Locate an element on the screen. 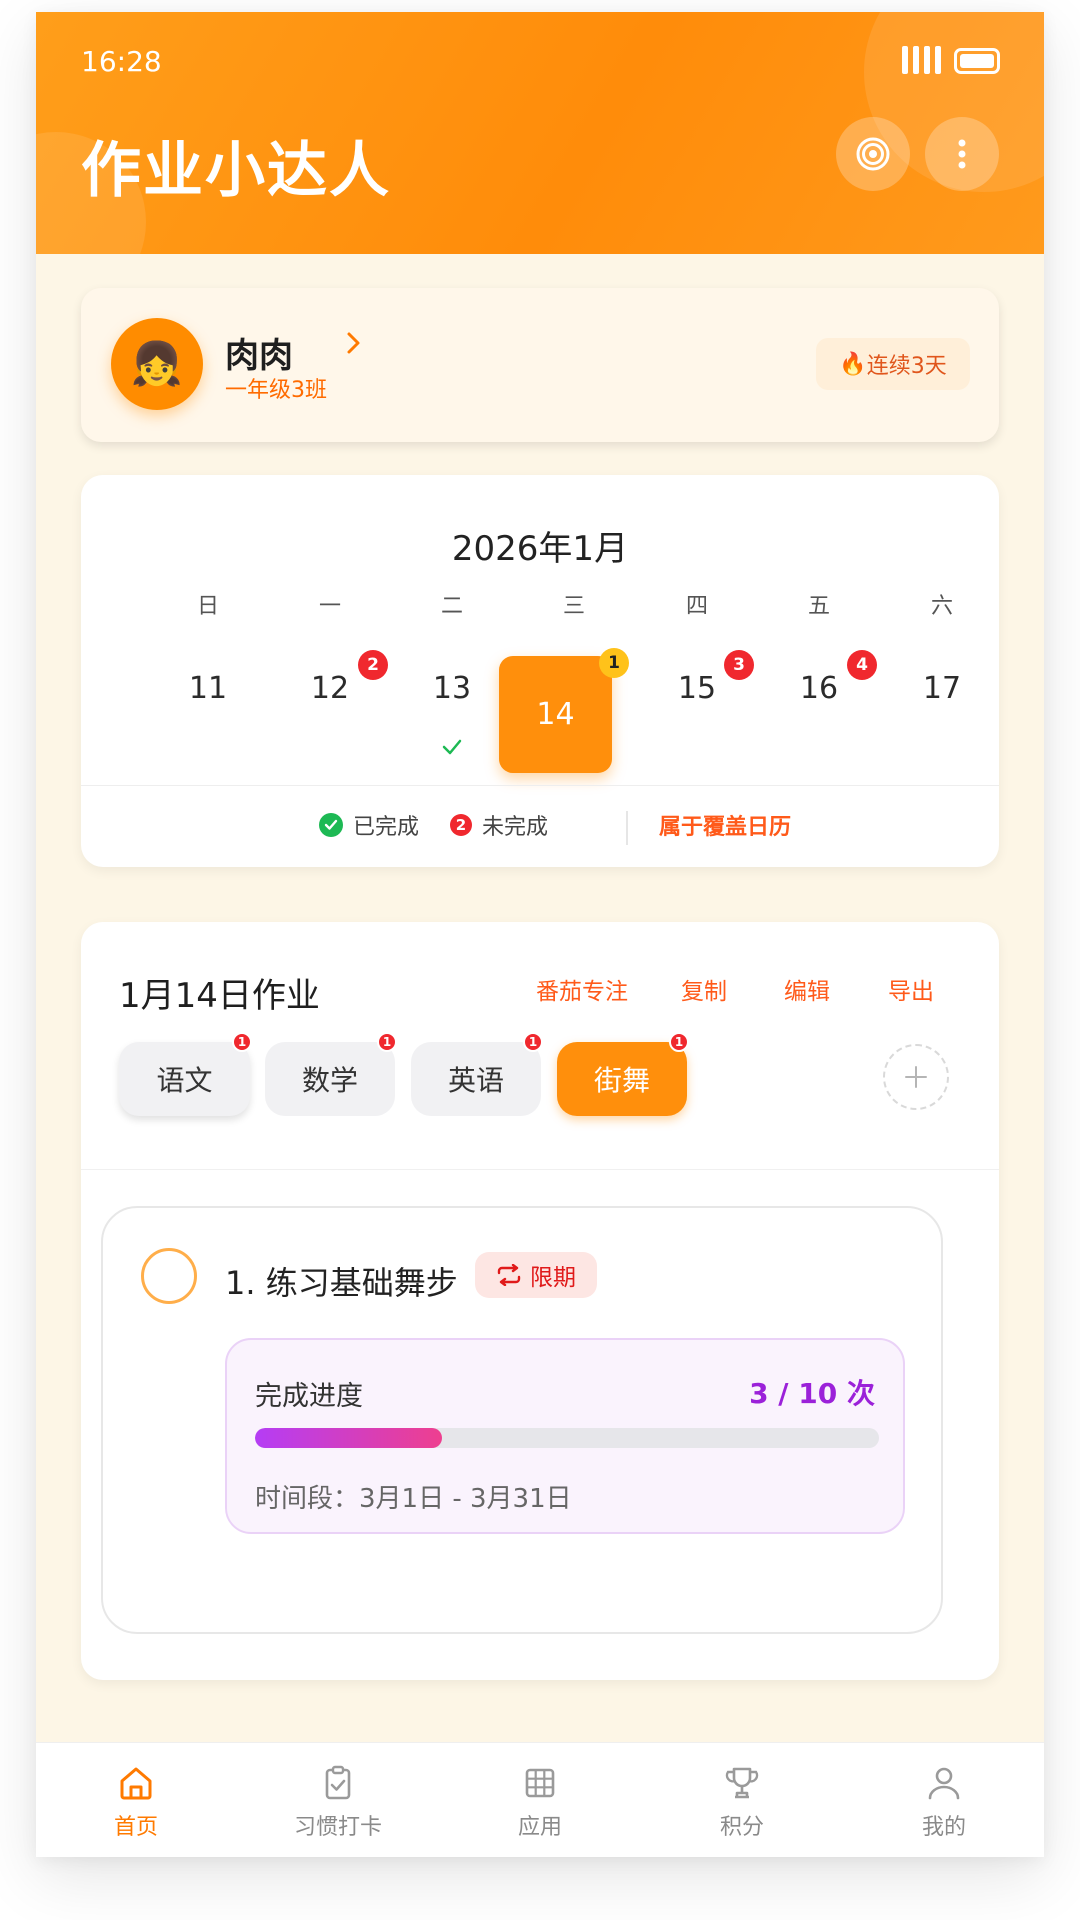  target-icon is located at coordinates (873, 154).